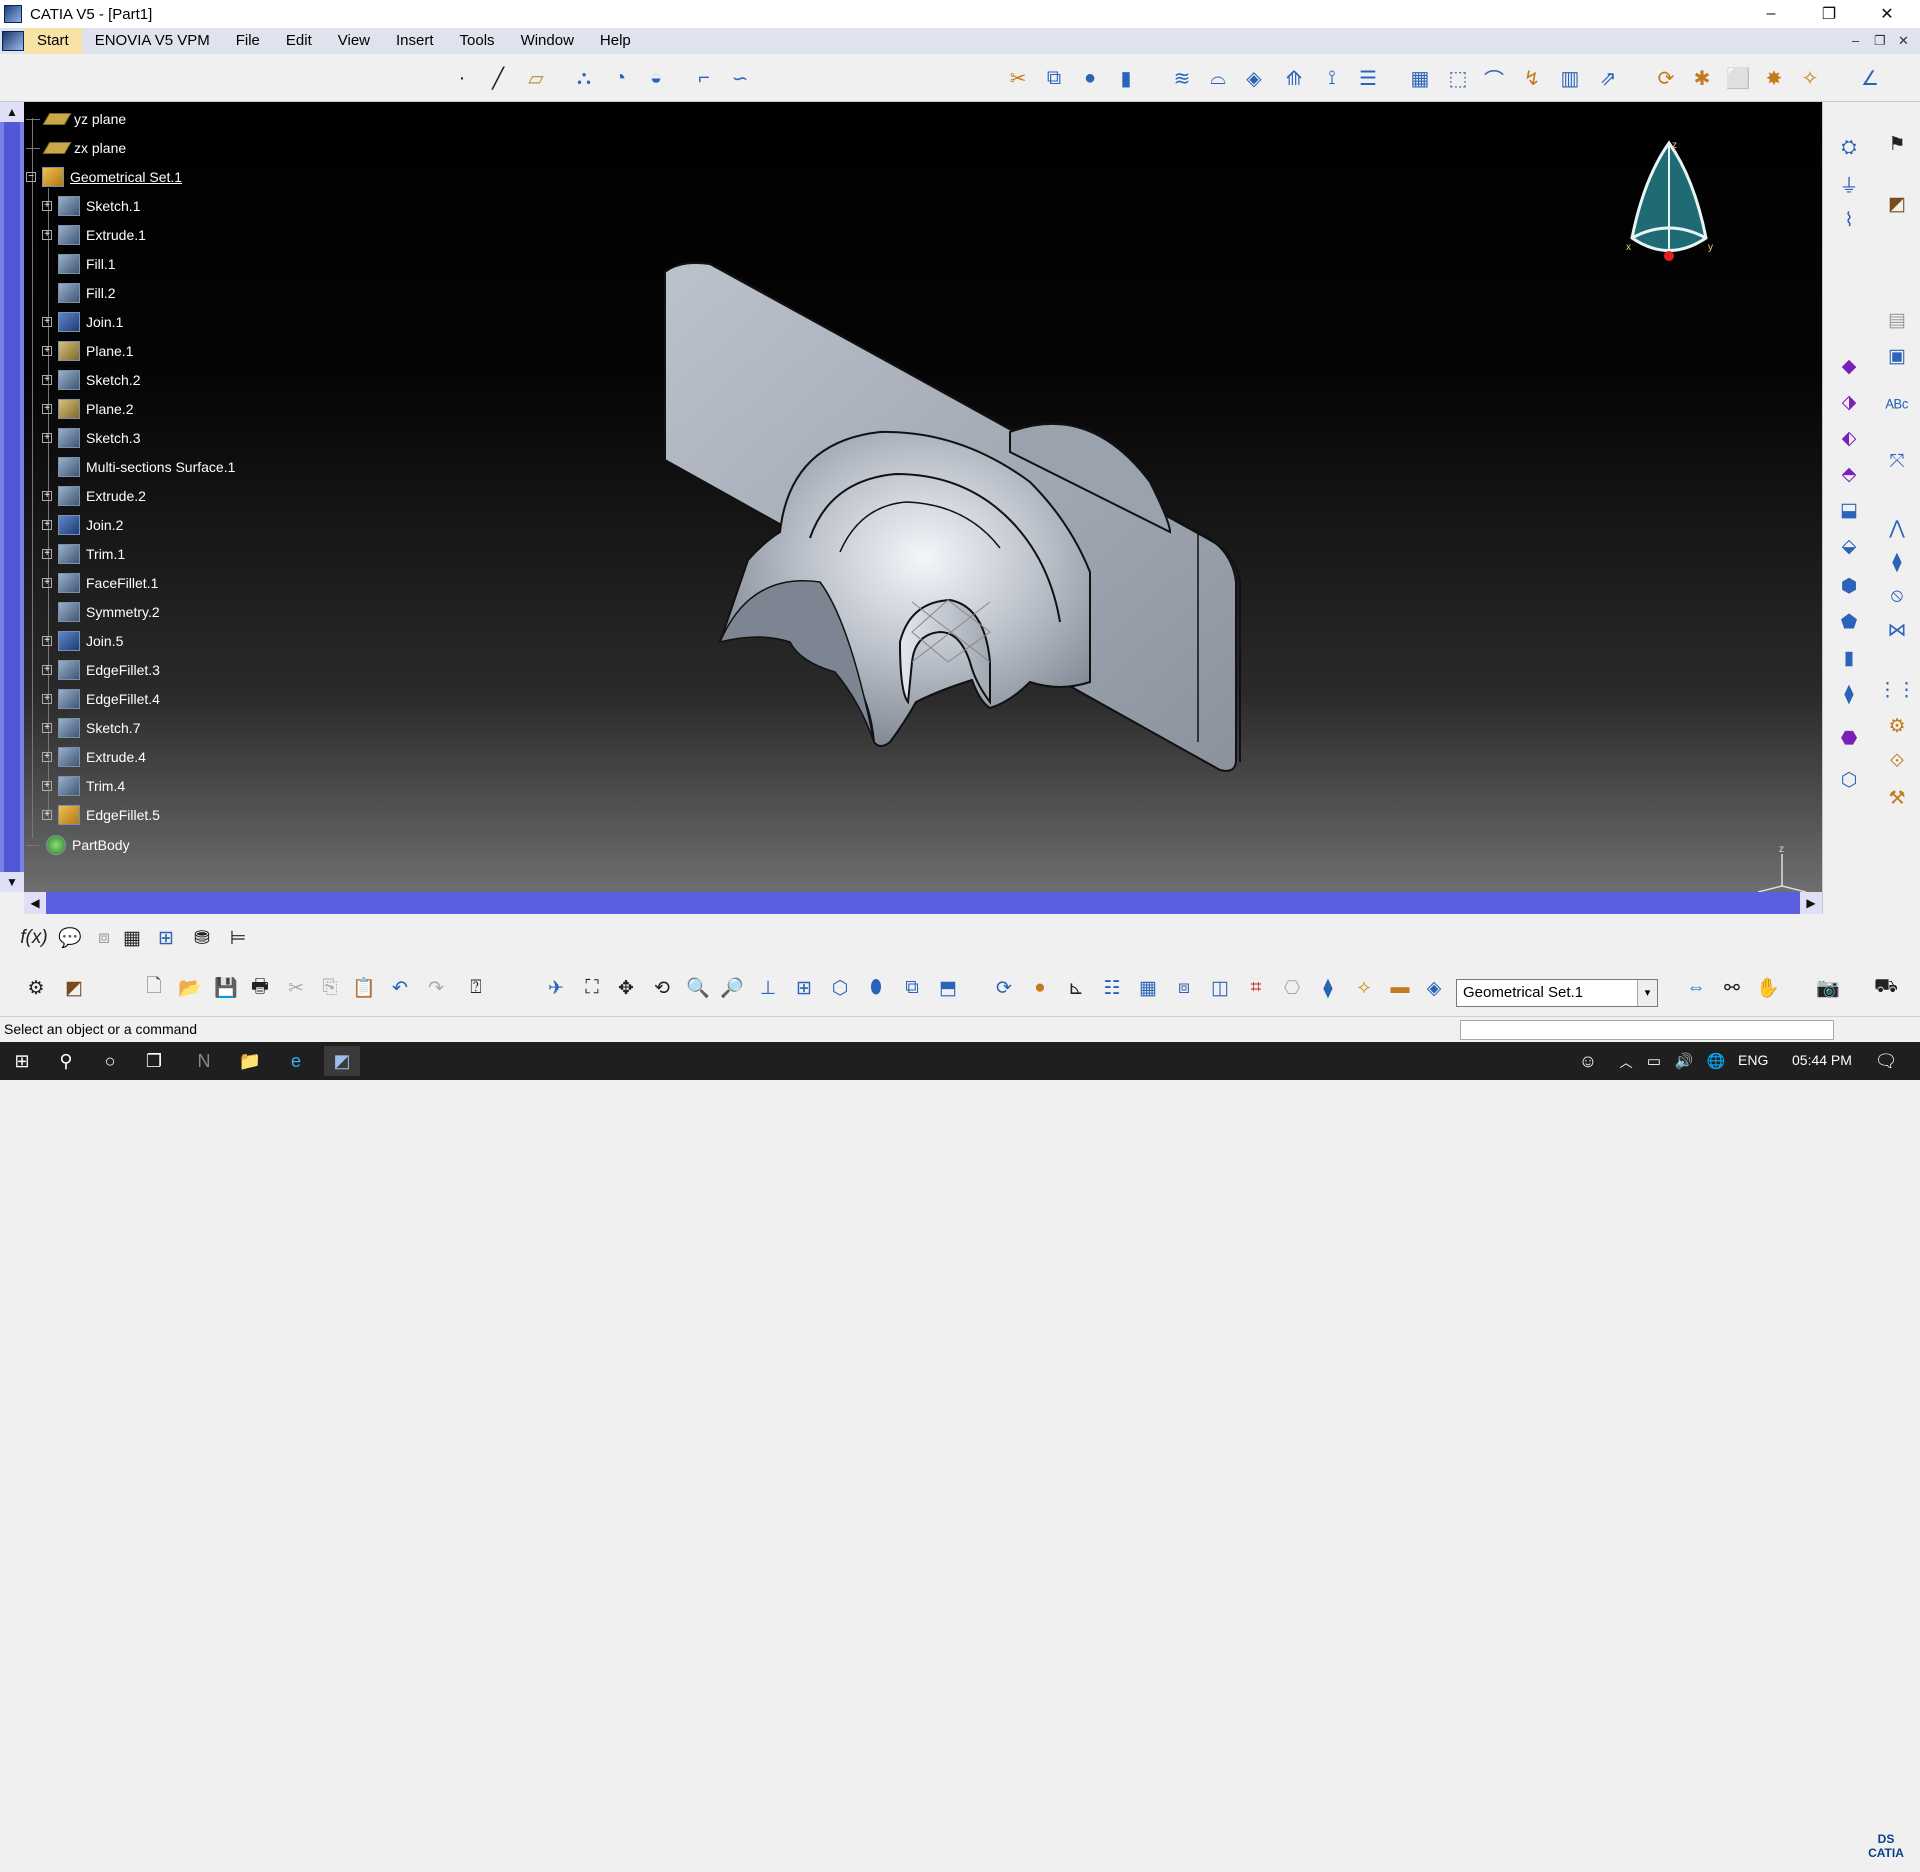  I want to click on trim-icon: ⧉, so click(1054, 78).